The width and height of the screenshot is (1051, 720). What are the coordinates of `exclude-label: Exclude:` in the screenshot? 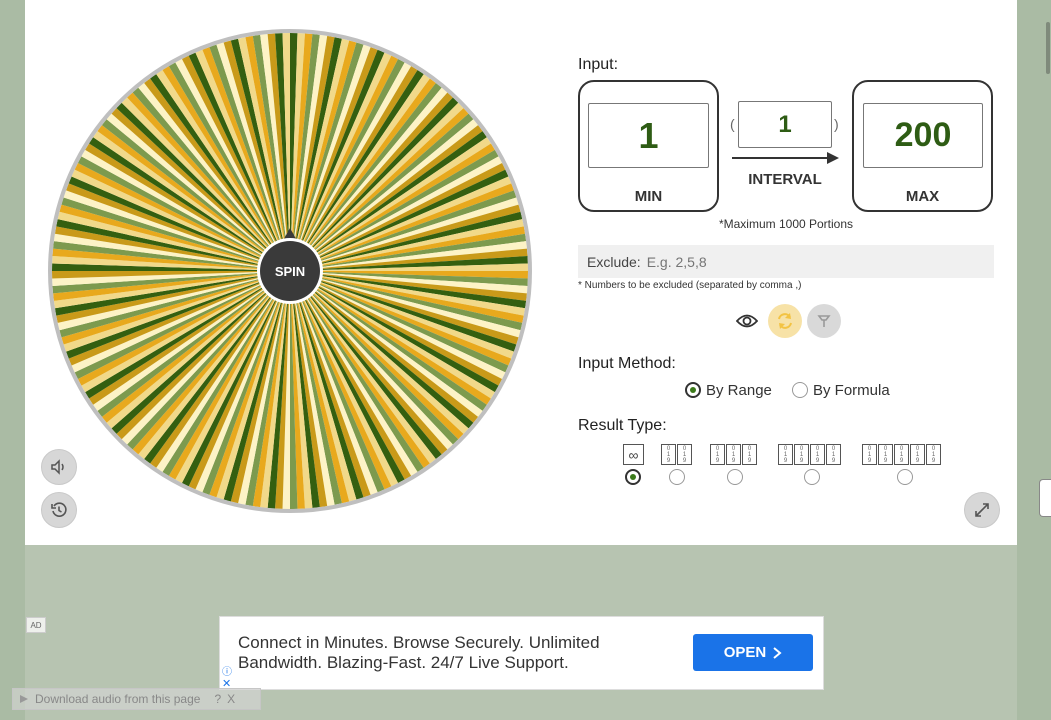 It's located at (614, 261).